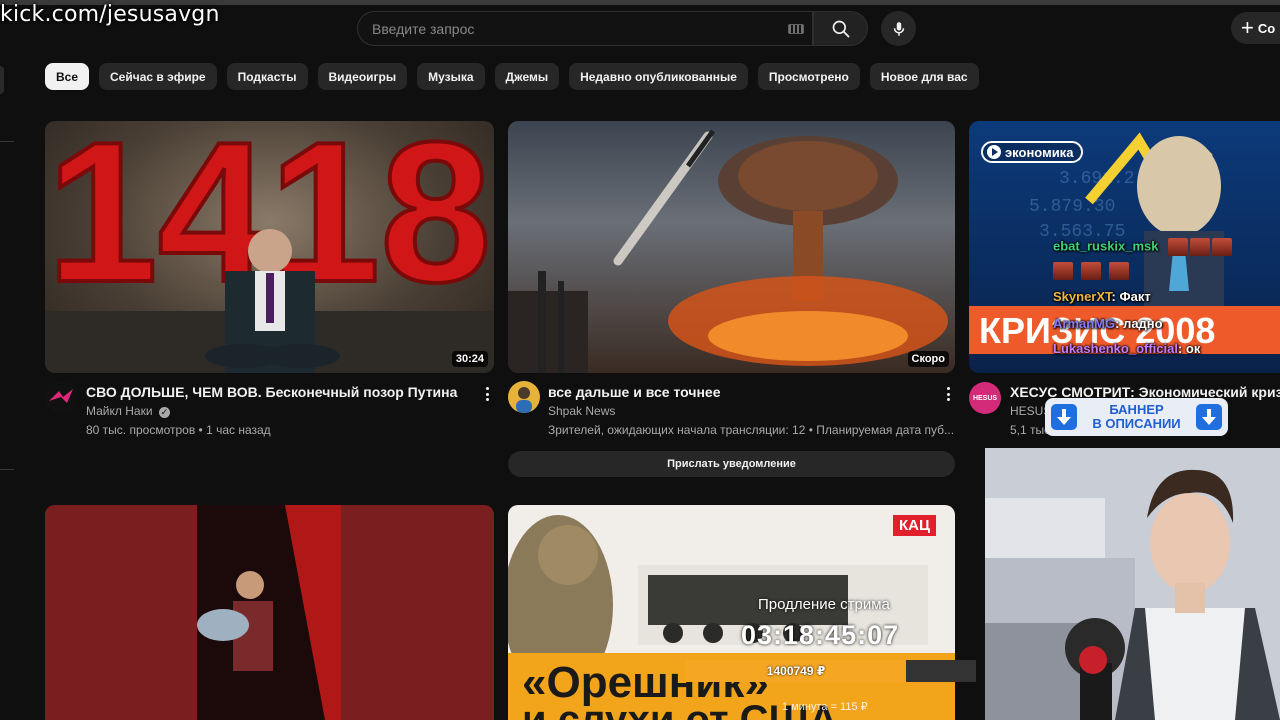 The image size is (1280, 720). I want to click on banner-line: В ОПИСАНИИ, so click(1136, 423).